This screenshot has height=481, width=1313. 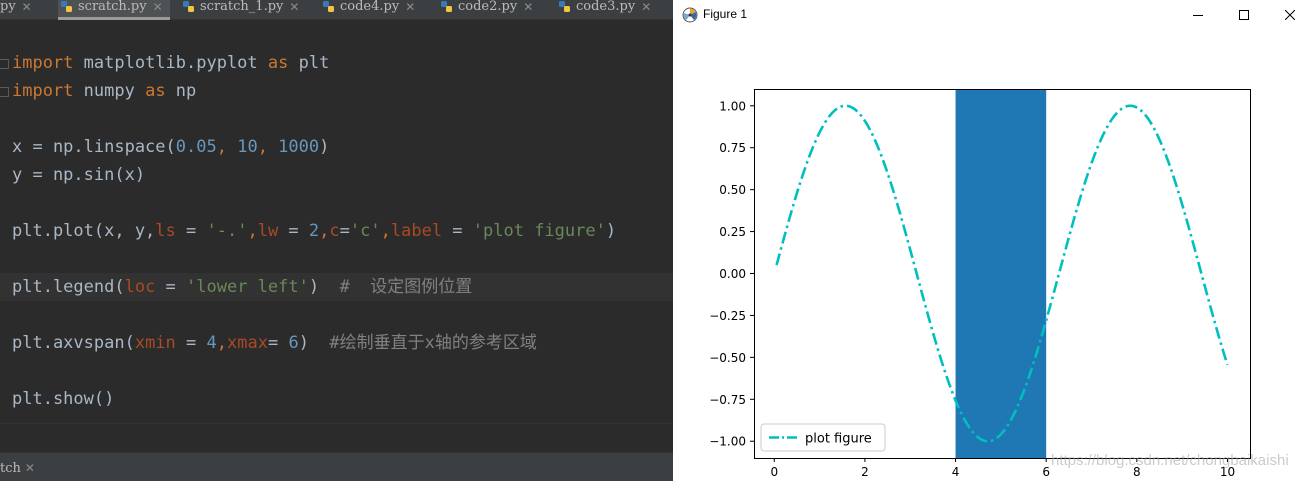 I want to click on tab-scratch-py: scratch.py ✕, so click(x=114, y=10).